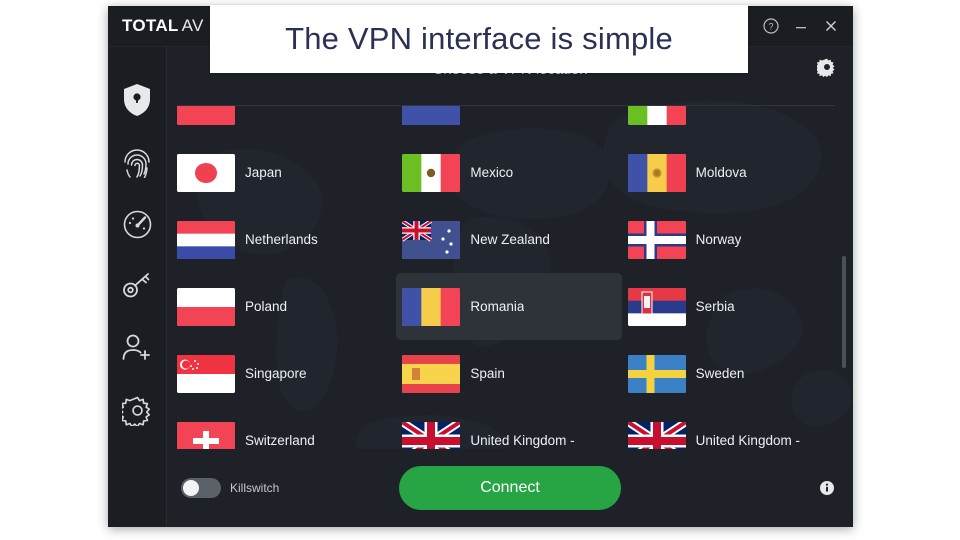 The width and height of the screenshot is (960, 540). I want to click on location-name: Netherlands, so click(281, 239).